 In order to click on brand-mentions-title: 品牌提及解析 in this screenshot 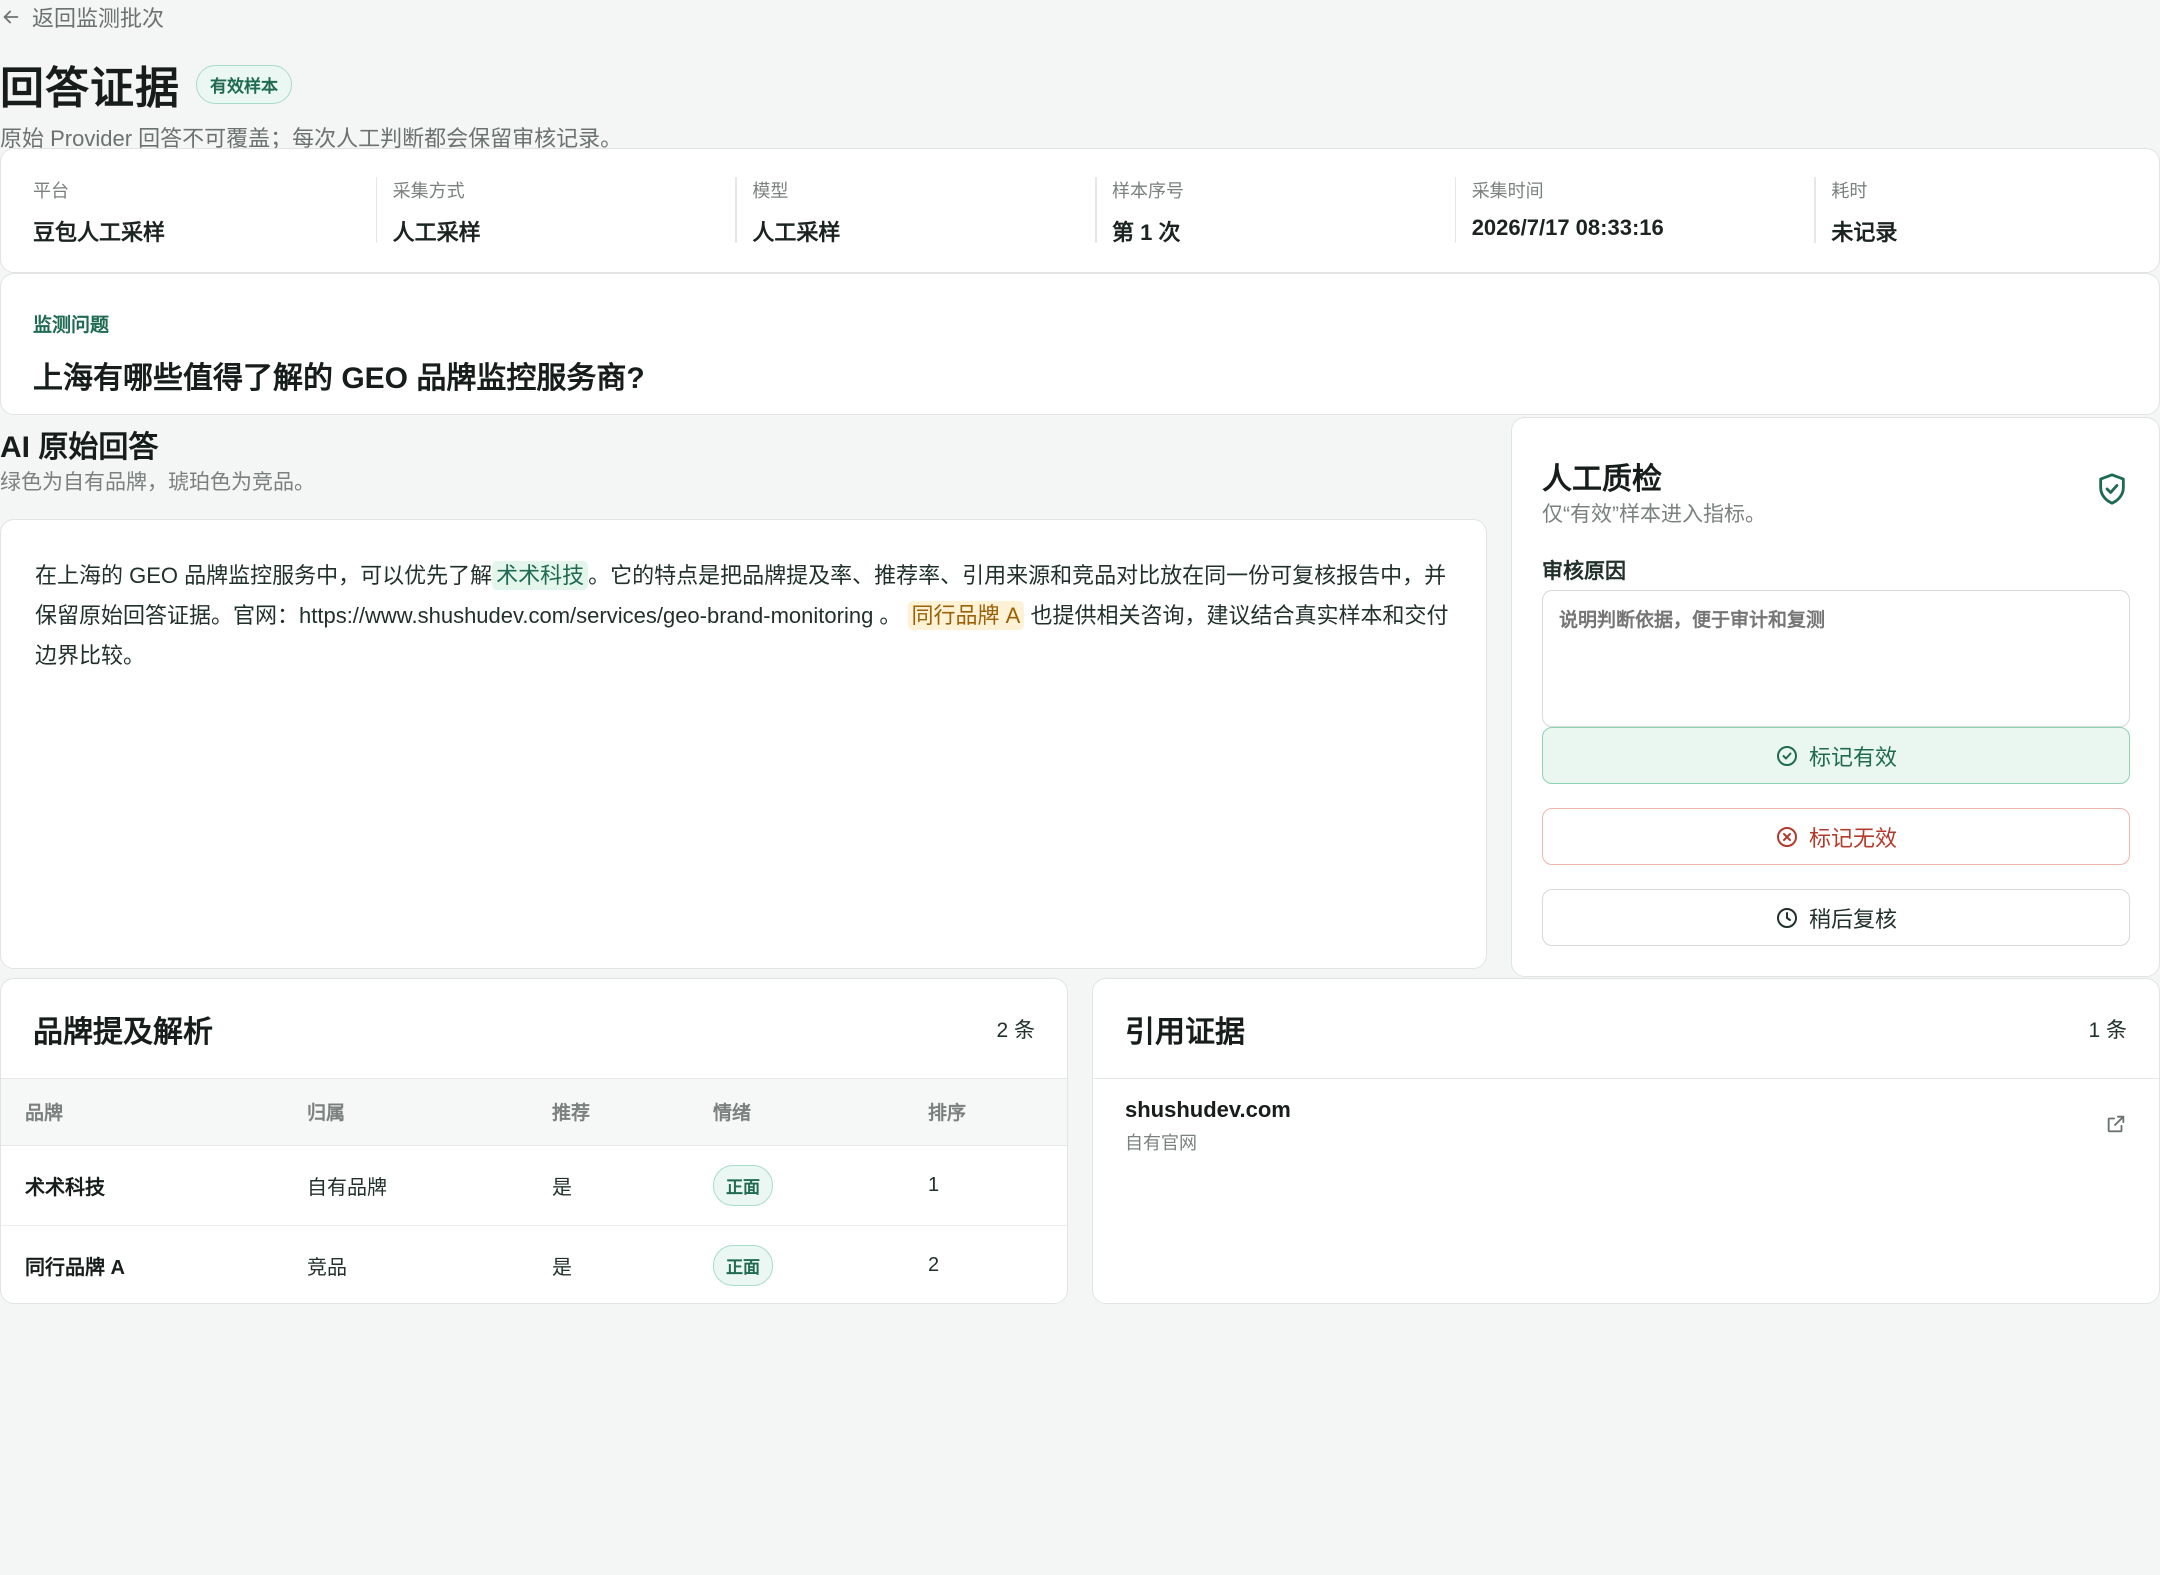, I will do `click(123, 1032)`.